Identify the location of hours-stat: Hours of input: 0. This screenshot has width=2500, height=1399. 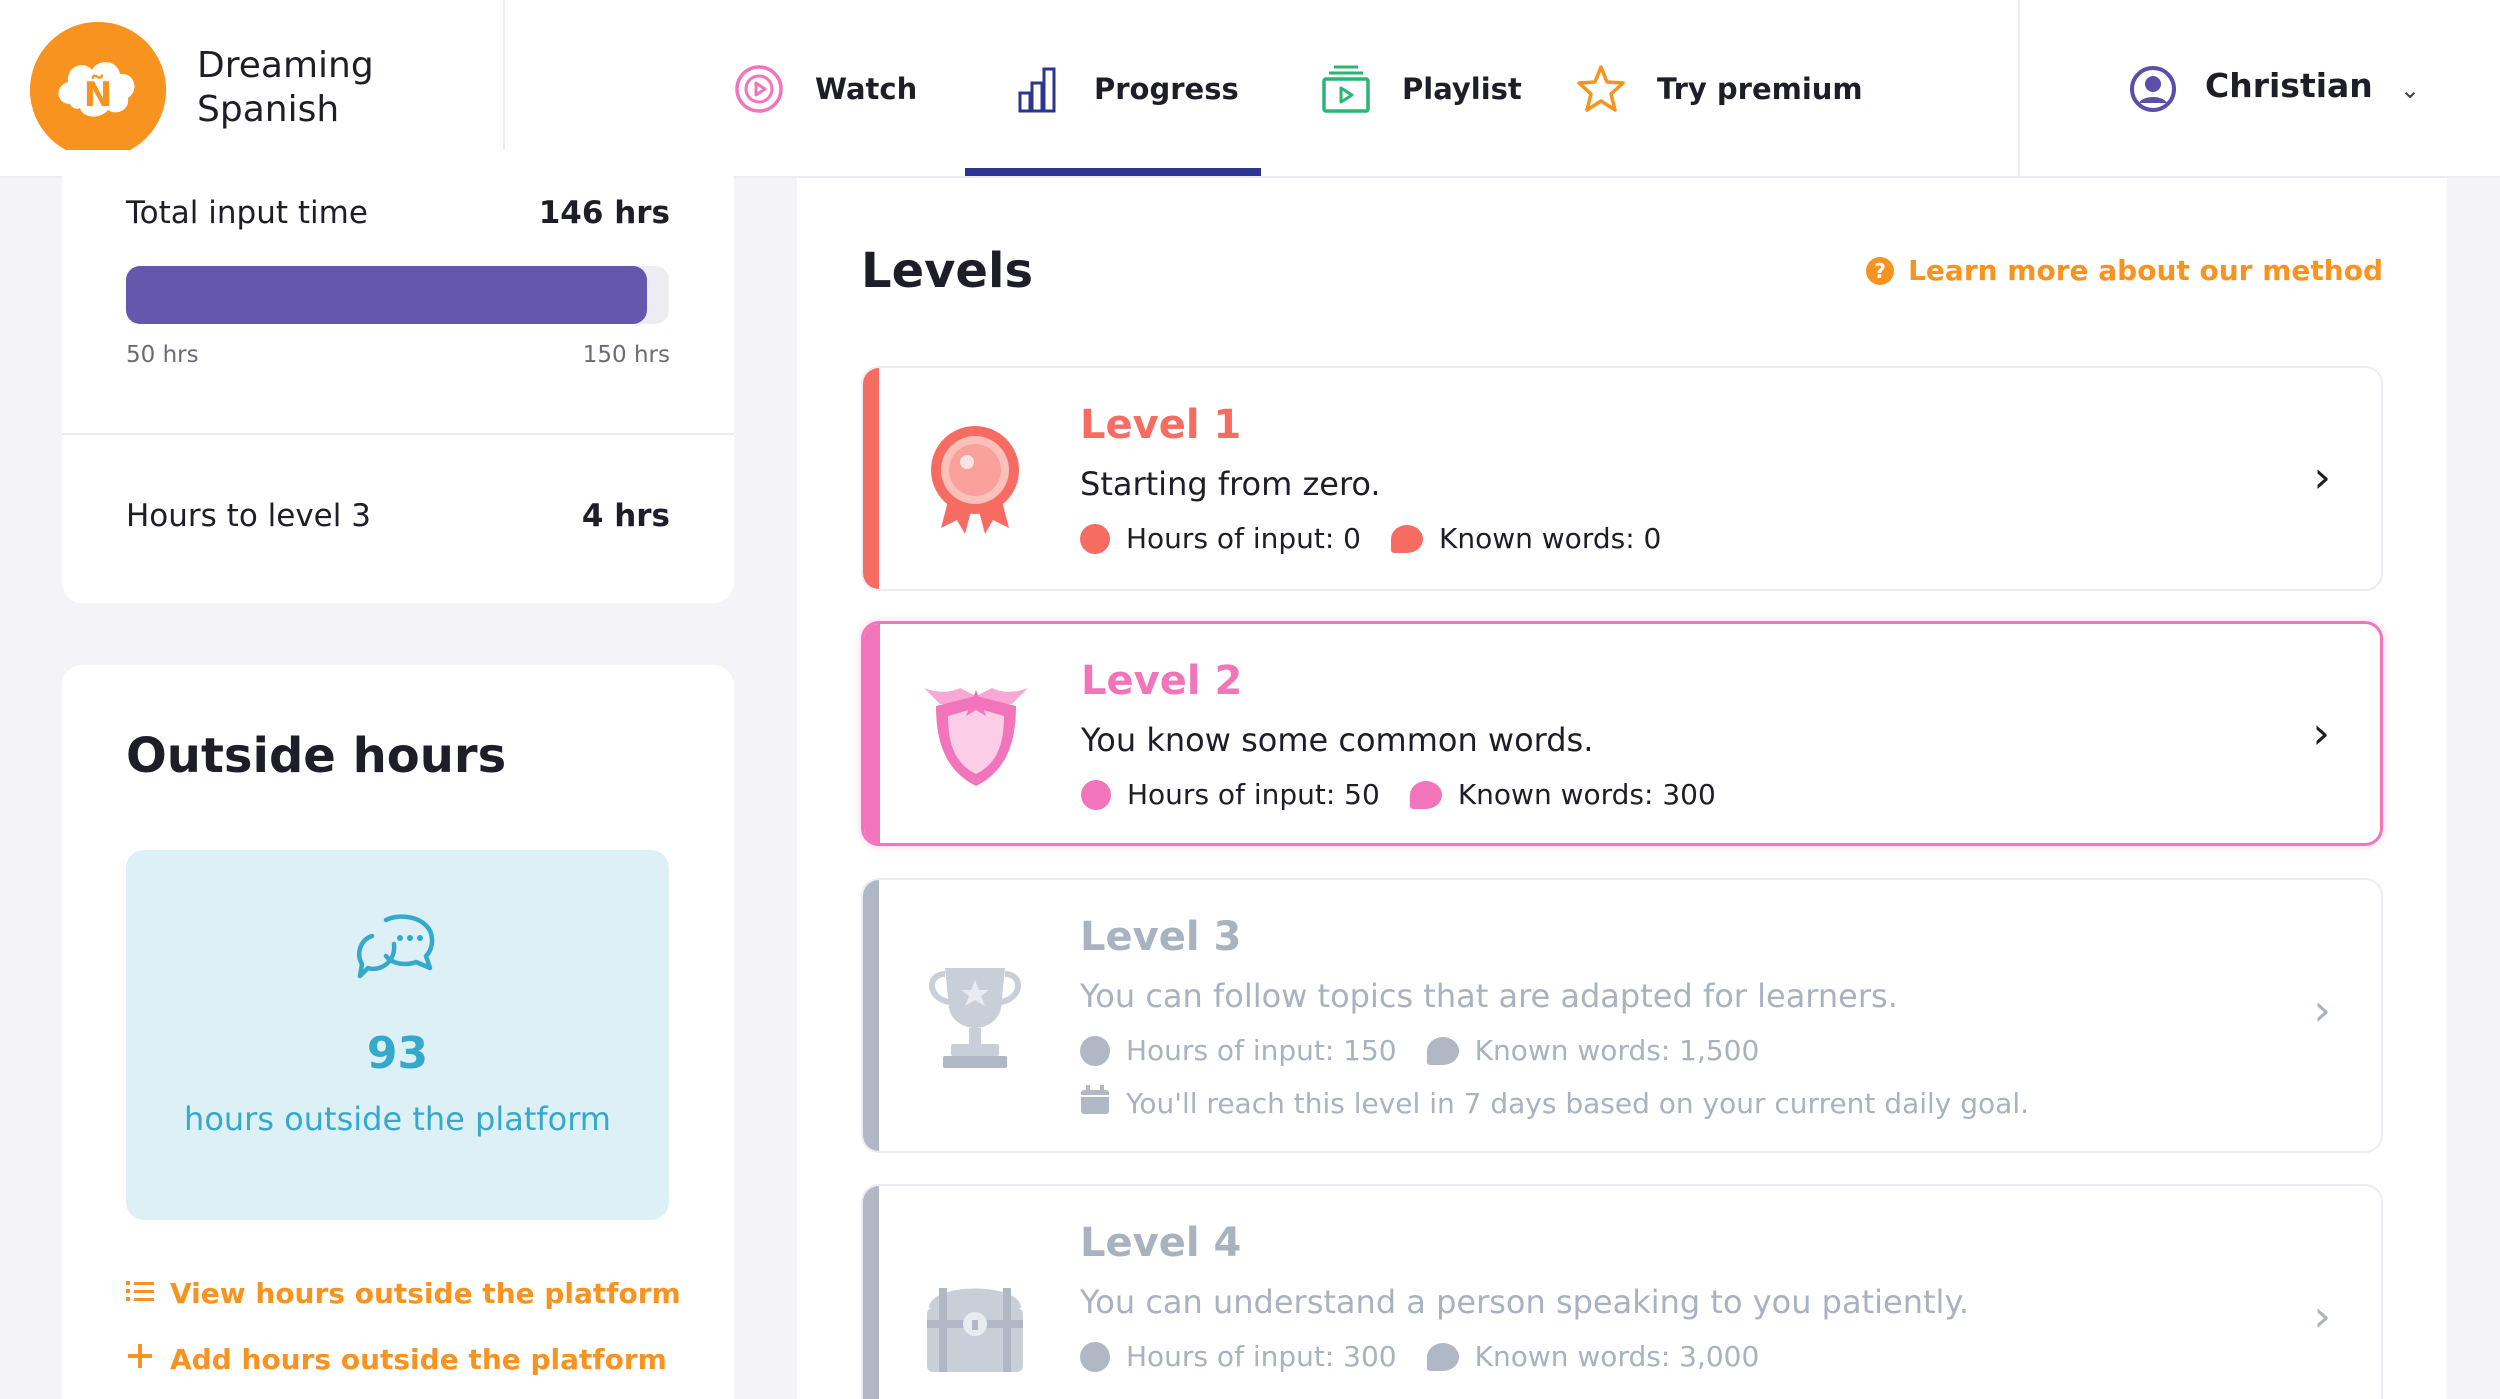
(1220, 538).